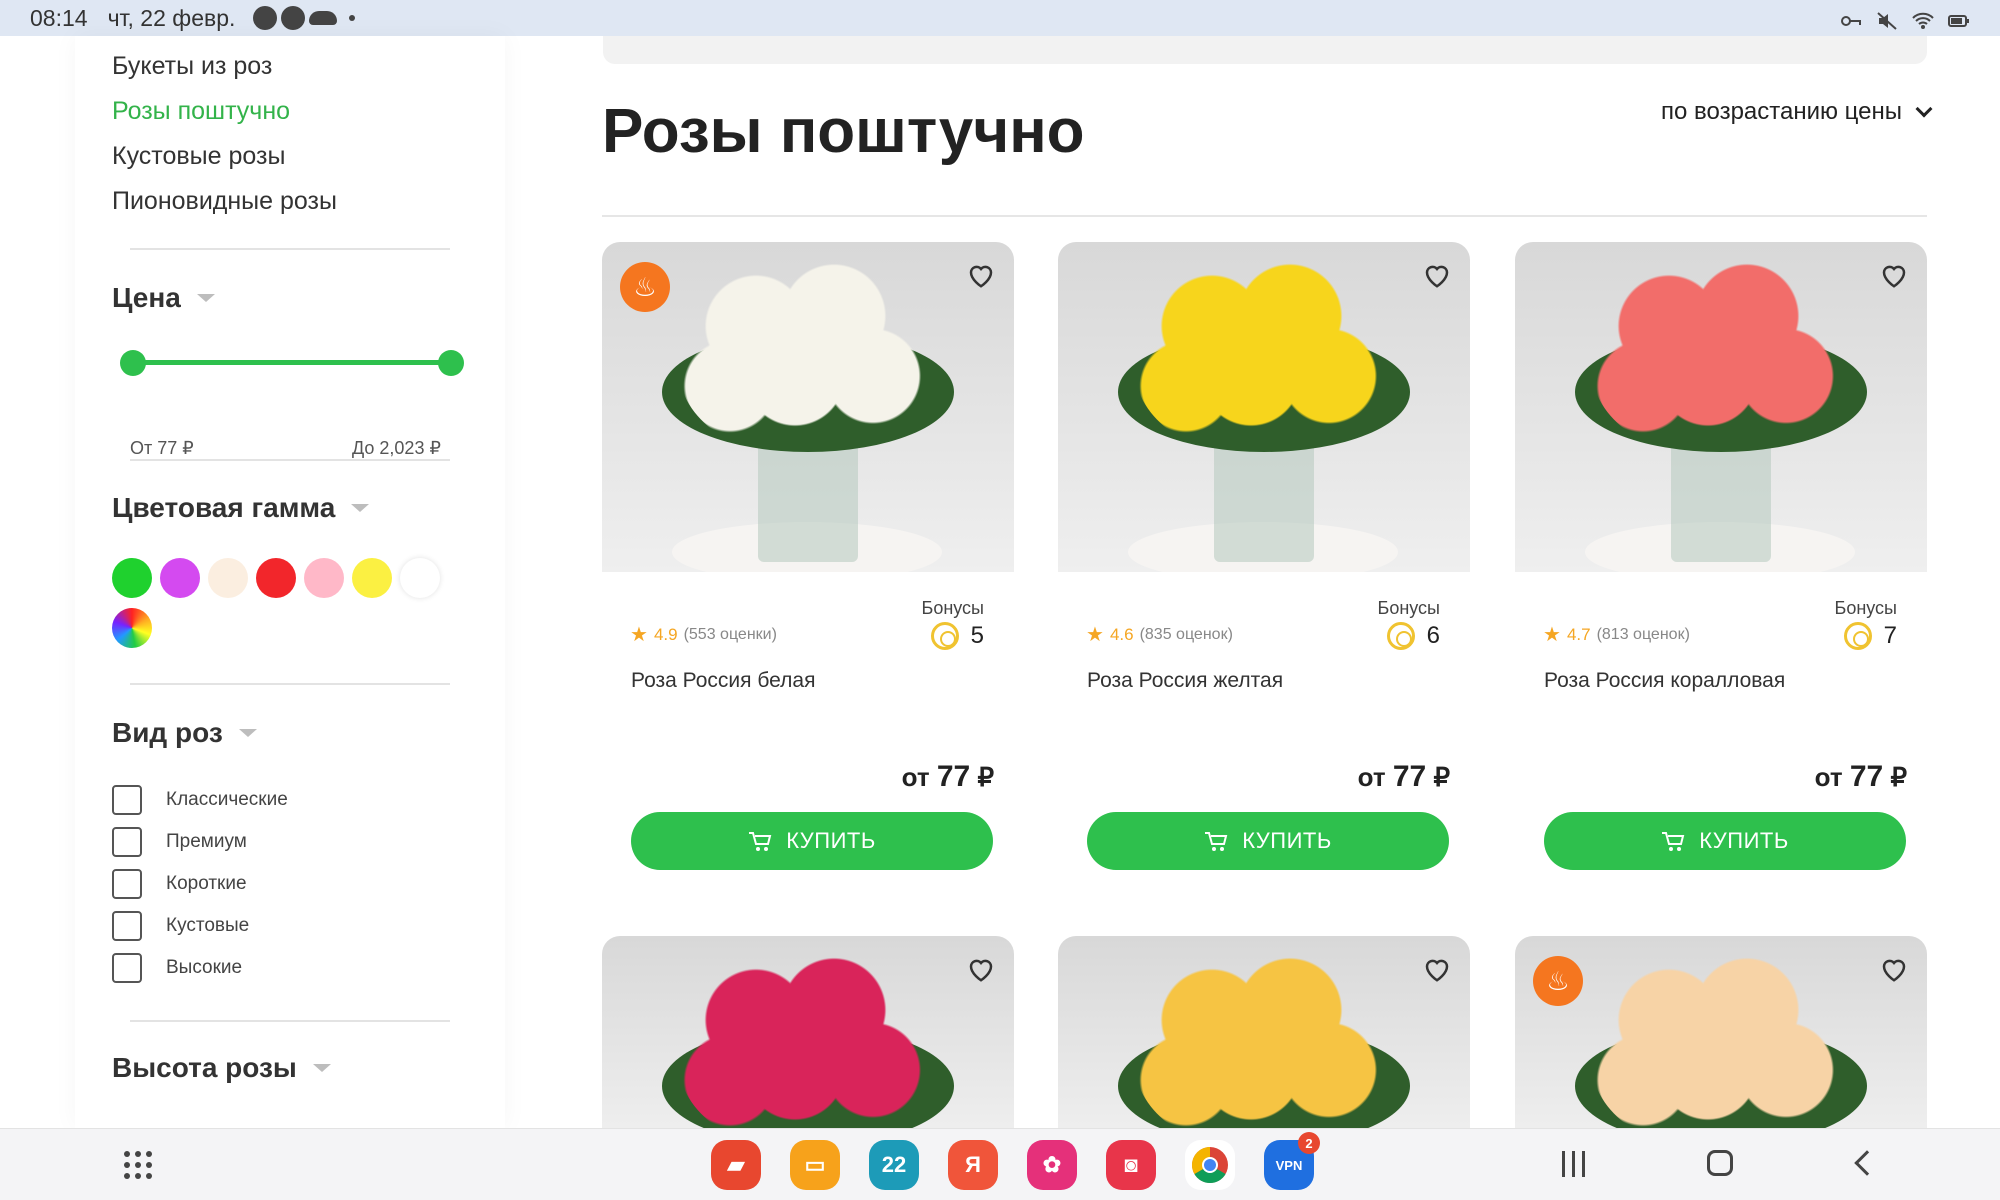 This screenshot has height=1200, width=2000. What do you see at coordinates (1052, 1165) in the screenshot?
I see `gallery-app-icon: ✿` at bounding box center [1052, 1165].